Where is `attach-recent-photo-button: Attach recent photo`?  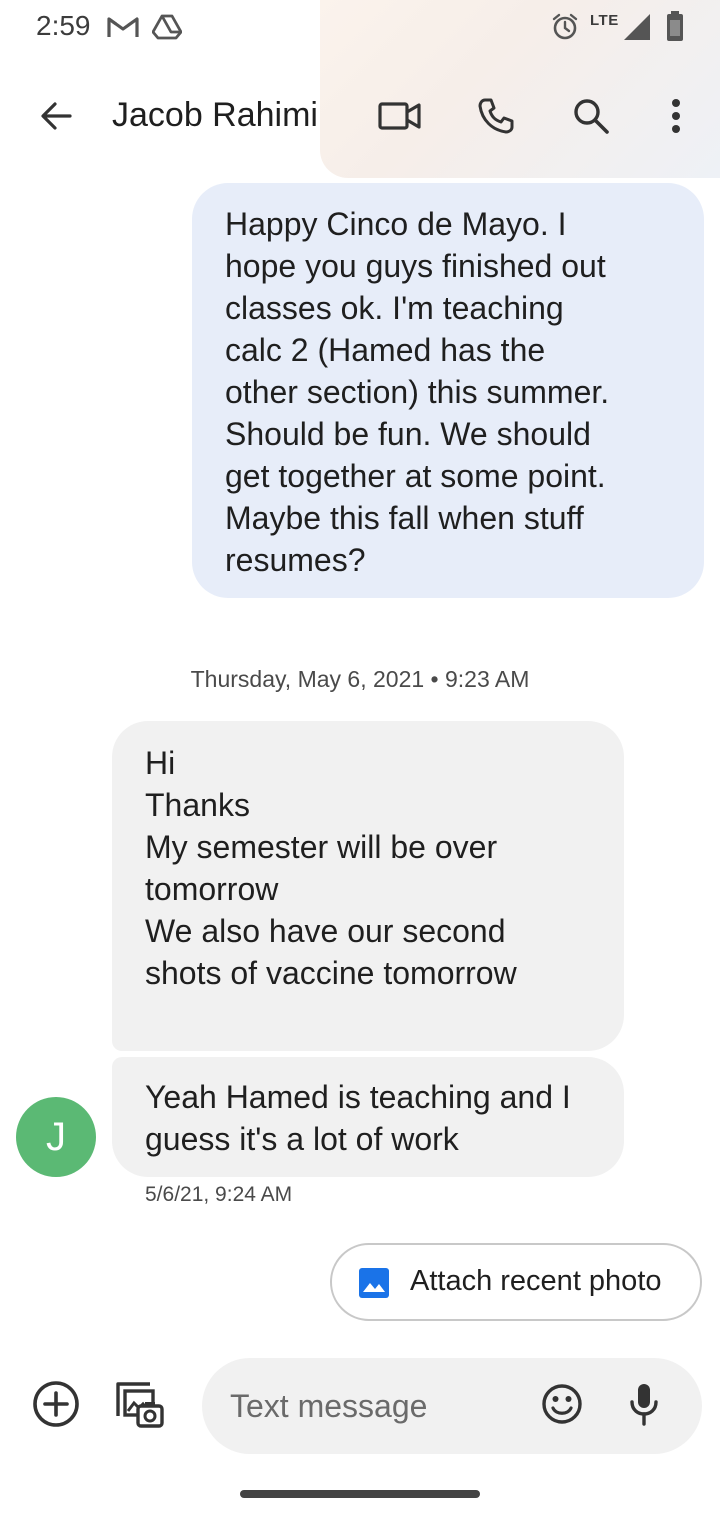 attach-recent-photo-button: Attach recent photo is located at coordinates (516, 1282).